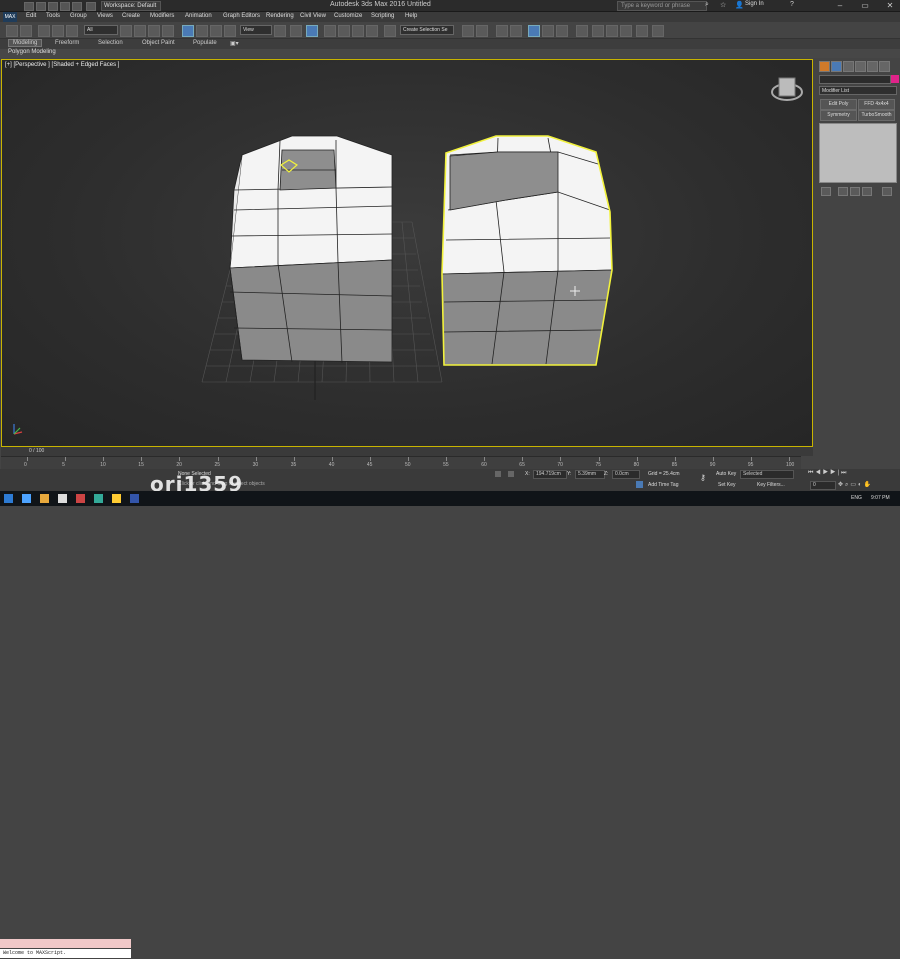 The width and height of the screenshot is (900, 959). Describe the element at coordinates (29, 6) in the screenshot. I see `new-file-icon` at that location.